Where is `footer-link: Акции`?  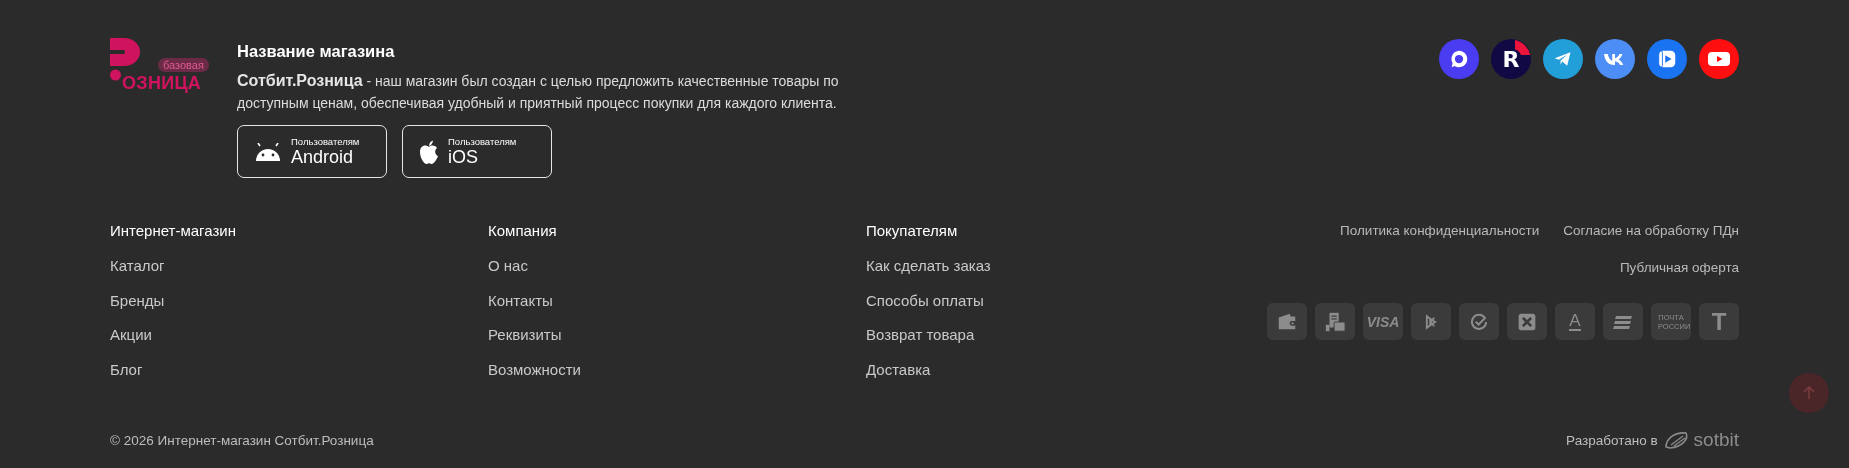
footer-link: Акции is located at coordinates (131, 334).